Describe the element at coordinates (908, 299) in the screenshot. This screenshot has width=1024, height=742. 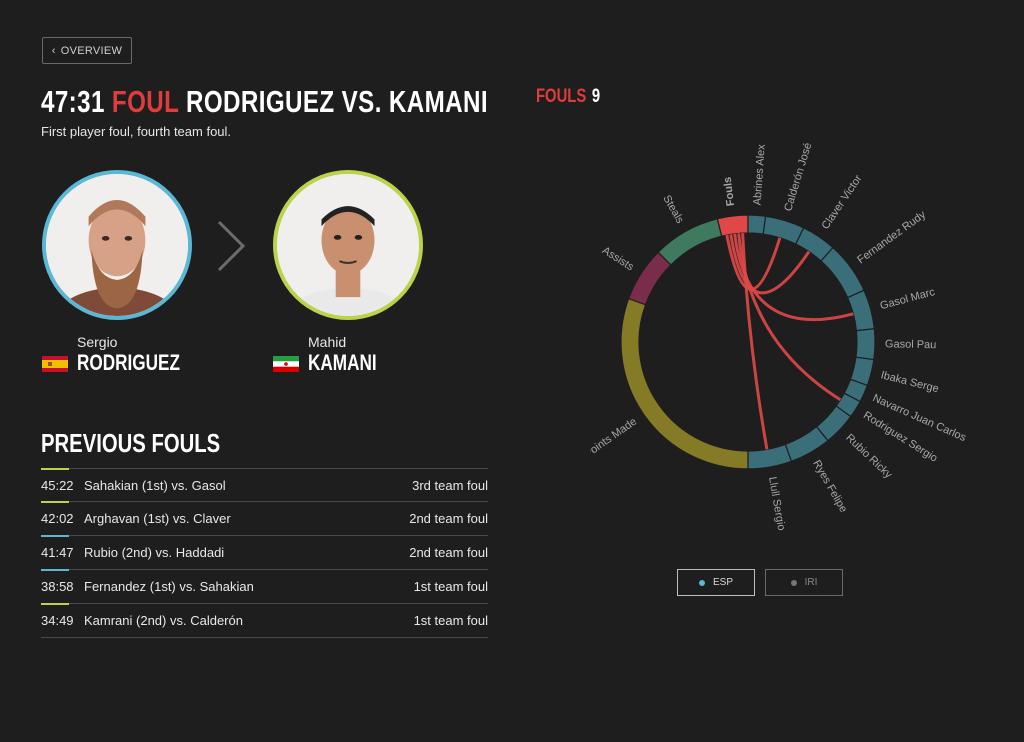
I see `chord-label: Gasol Marc` at that location.